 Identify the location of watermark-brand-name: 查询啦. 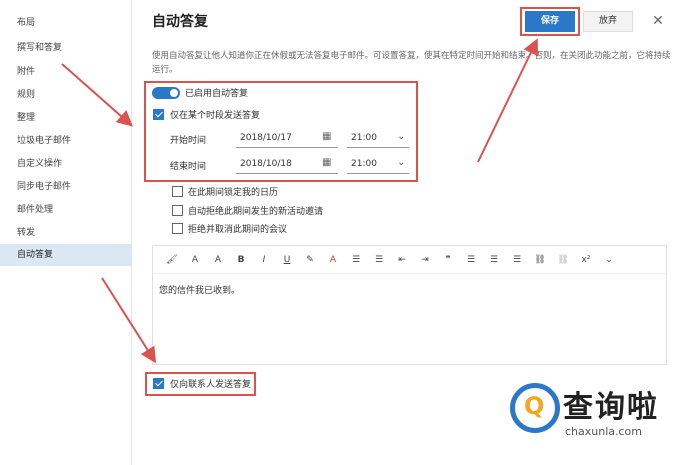
(611, 407).